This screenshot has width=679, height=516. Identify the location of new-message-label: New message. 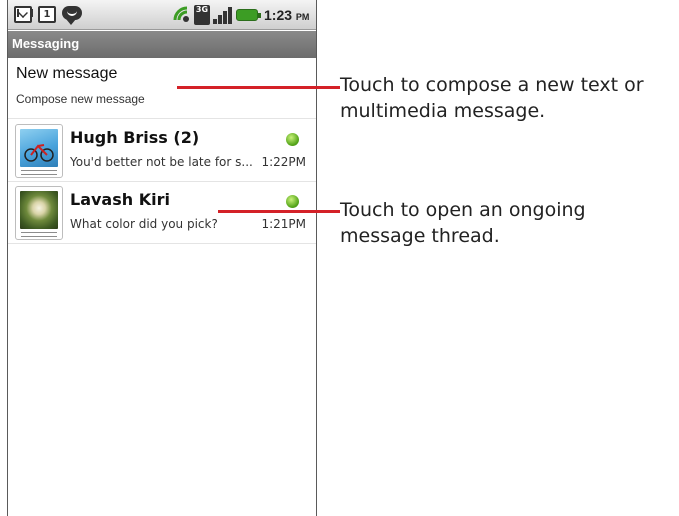
(67, 73).